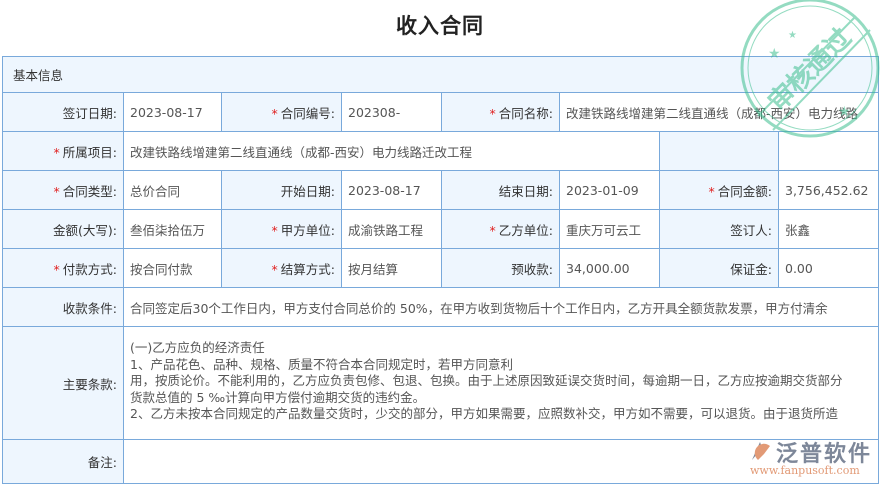  I want to click on party-b-label: * 乙方单位:, so click(500, 229).